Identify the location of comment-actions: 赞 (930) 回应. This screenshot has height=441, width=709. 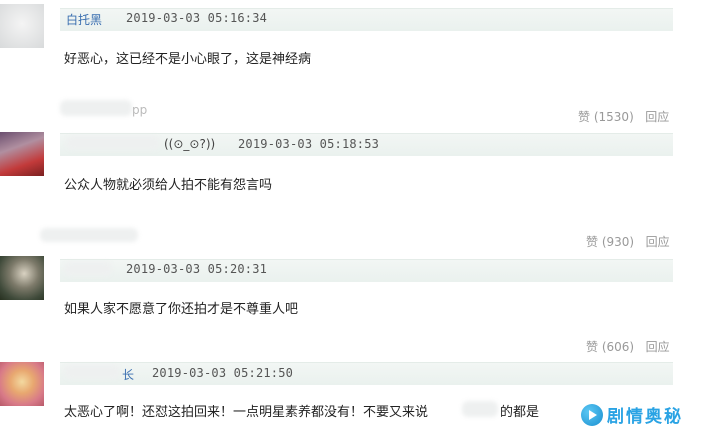
(628, 241).